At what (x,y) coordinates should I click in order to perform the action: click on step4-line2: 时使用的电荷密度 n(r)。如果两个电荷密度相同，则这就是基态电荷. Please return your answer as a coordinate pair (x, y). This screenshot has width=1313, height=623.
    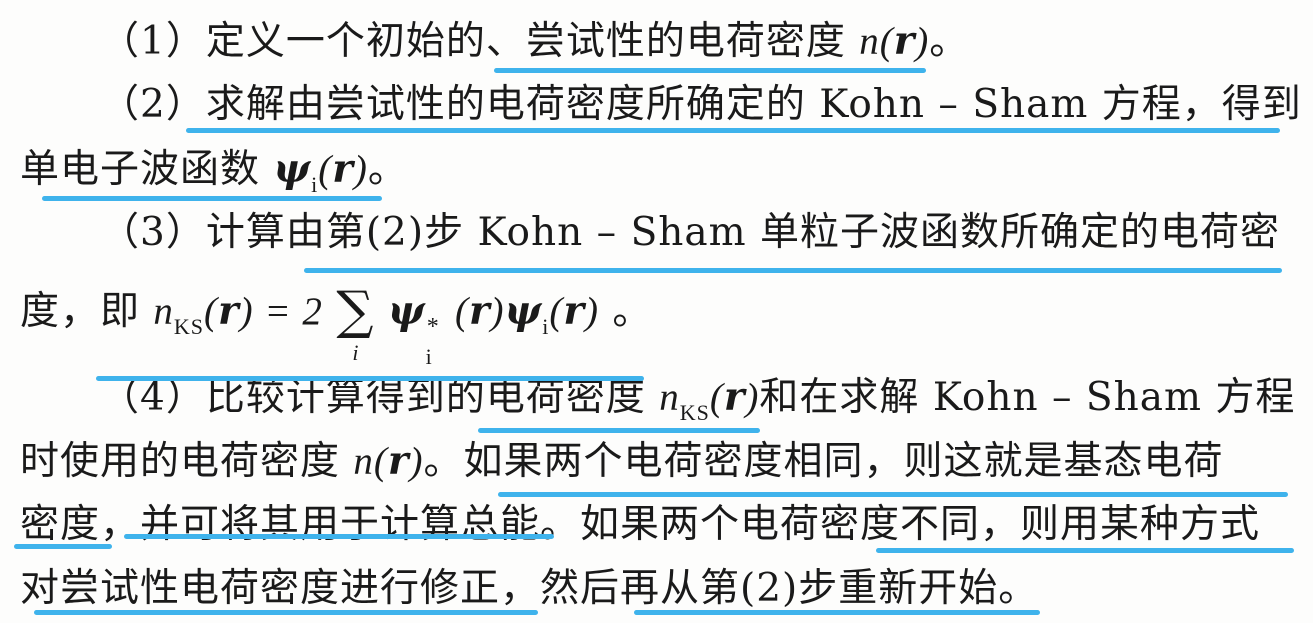
    Looking at the image, I should click on (621, 461).